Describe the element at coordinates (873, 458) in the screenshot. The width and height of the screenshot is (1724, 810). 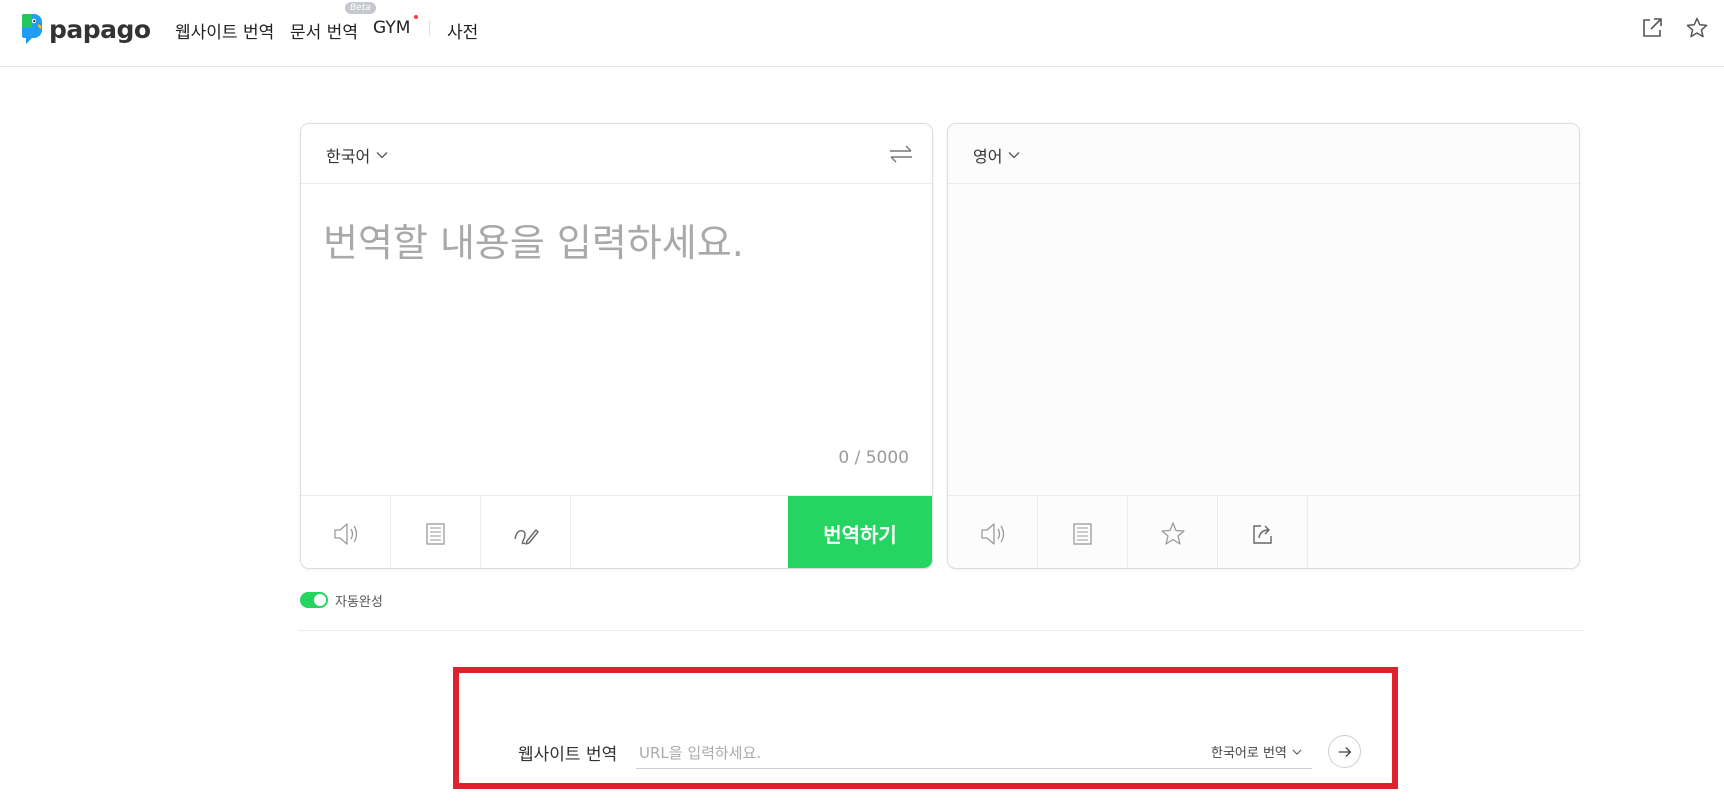
I see `character-counter: 0 / 5000` at that location.